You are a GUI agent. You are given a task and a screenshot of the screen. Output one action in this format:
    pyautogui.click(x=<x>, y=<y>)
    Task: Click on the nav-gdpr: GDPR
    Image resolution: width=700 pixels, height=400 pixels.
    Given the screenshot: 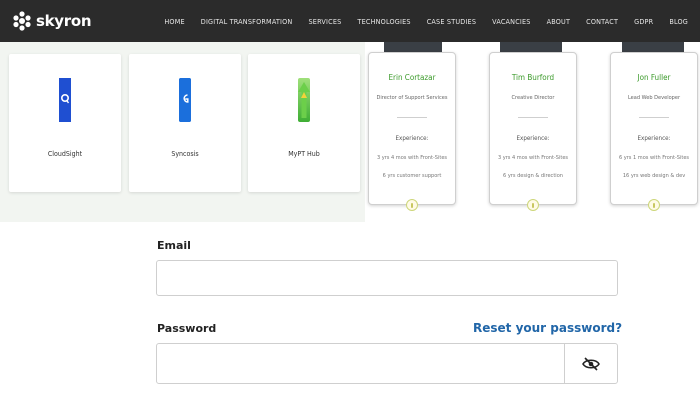 What is the action you would take?
    pyautogui.click(x=643, y=21)
    